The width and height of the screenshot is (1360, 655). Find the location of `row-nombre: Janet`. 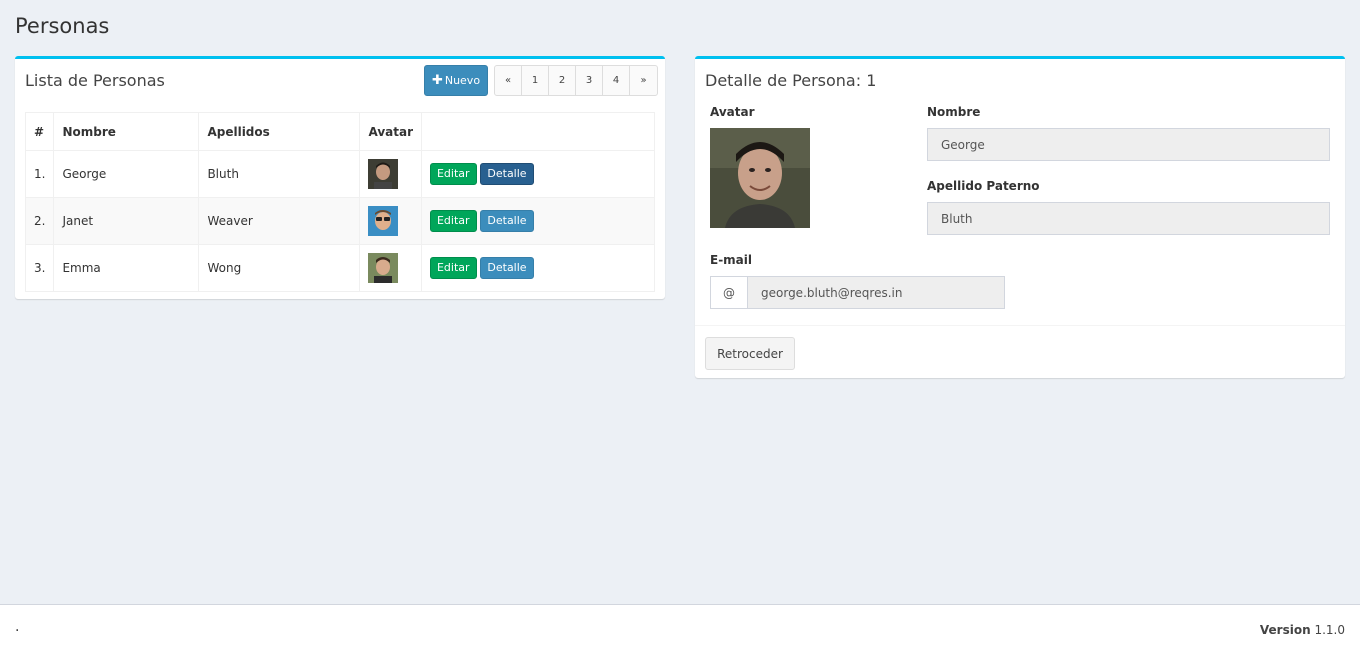

row-nombre: Janet is located at coordinates (126, 221).